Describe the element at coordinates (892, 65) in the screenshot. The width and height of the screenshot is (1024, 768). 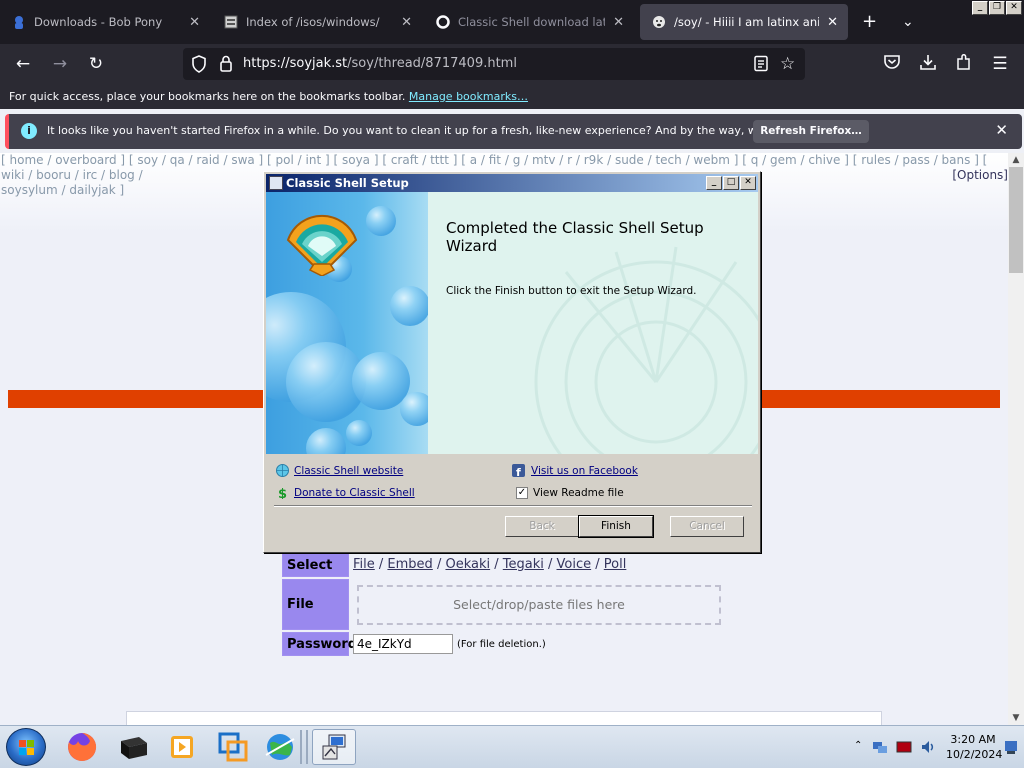
I see `pocket-icon` at that location.